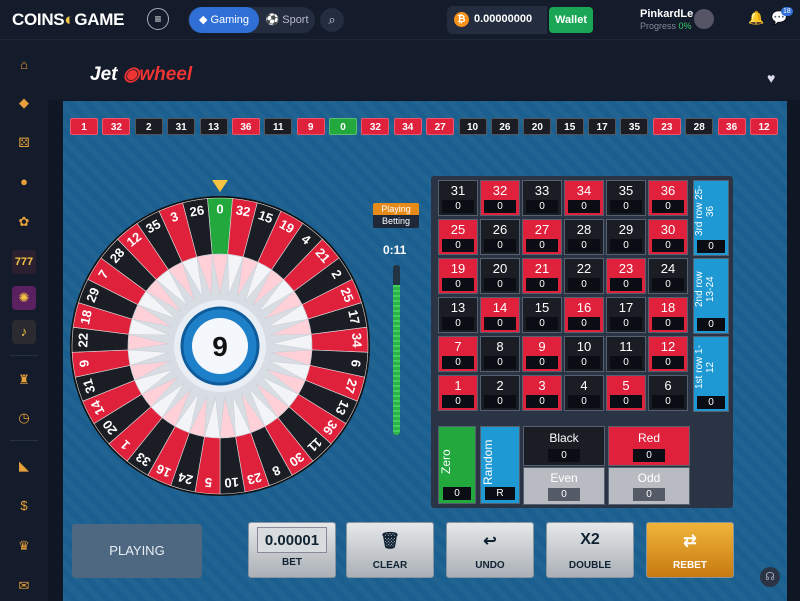  What do you see at coordinates (396, 215) in the screenshot?
I see `status-badge: Playing Betting` at bounding box center [396, 215].